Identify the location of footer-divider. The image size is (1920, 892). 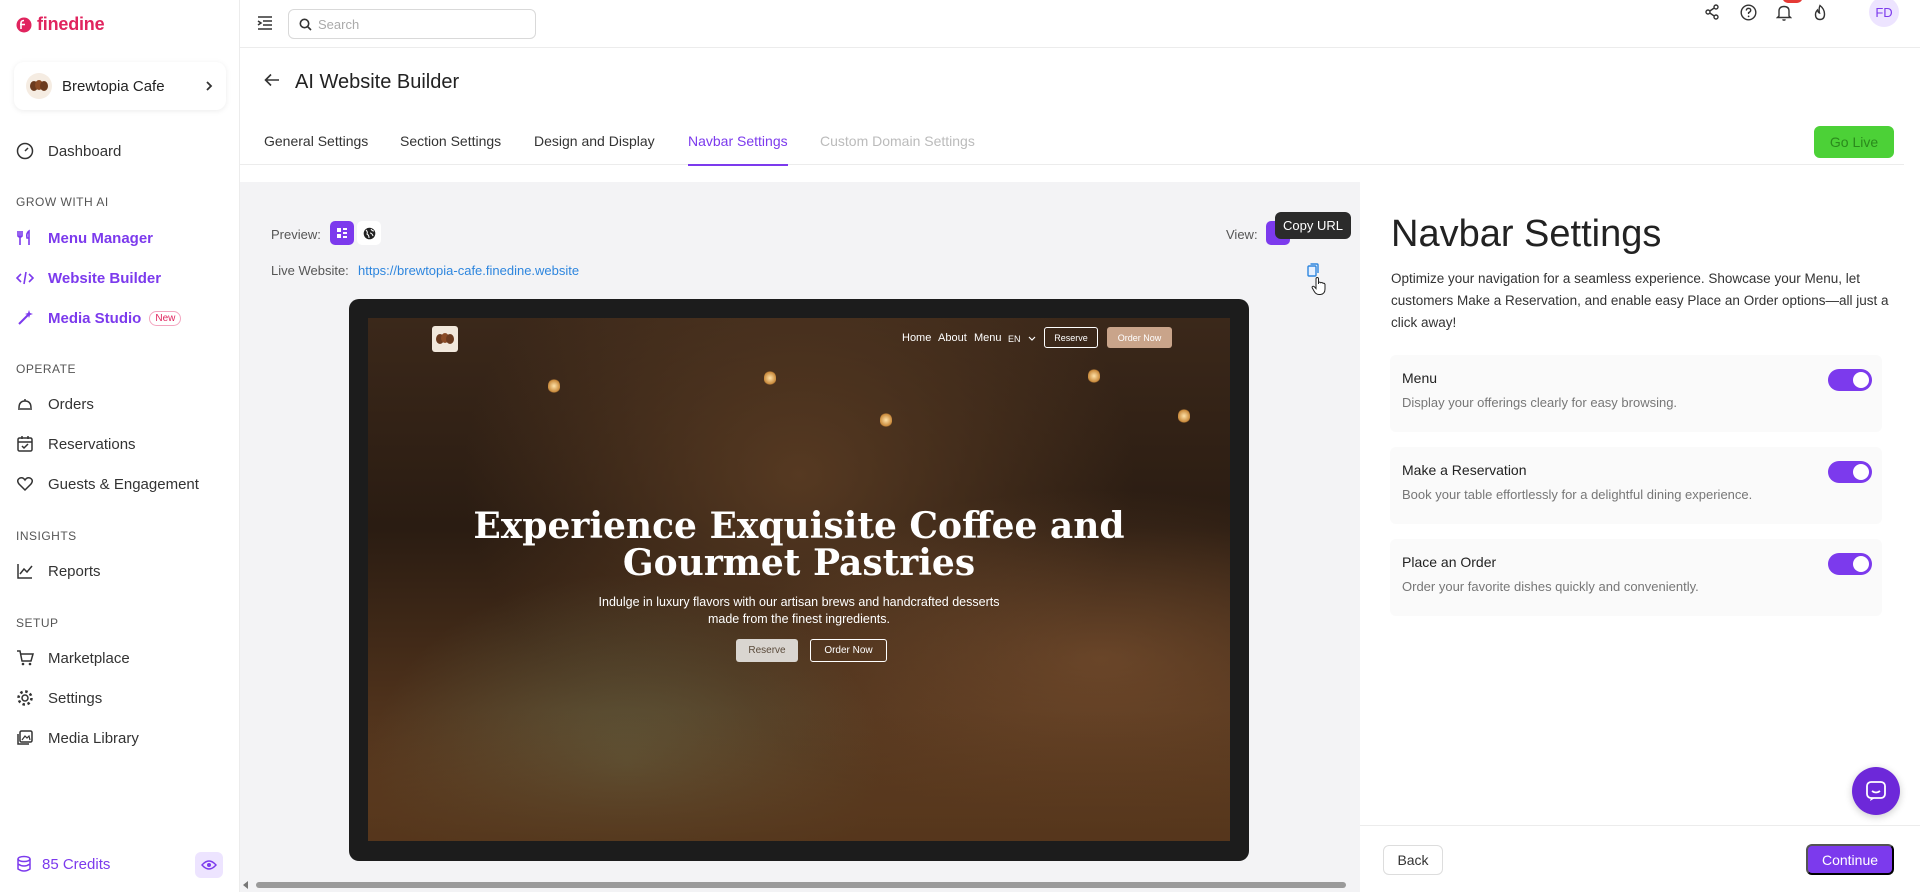
(1640, 825).